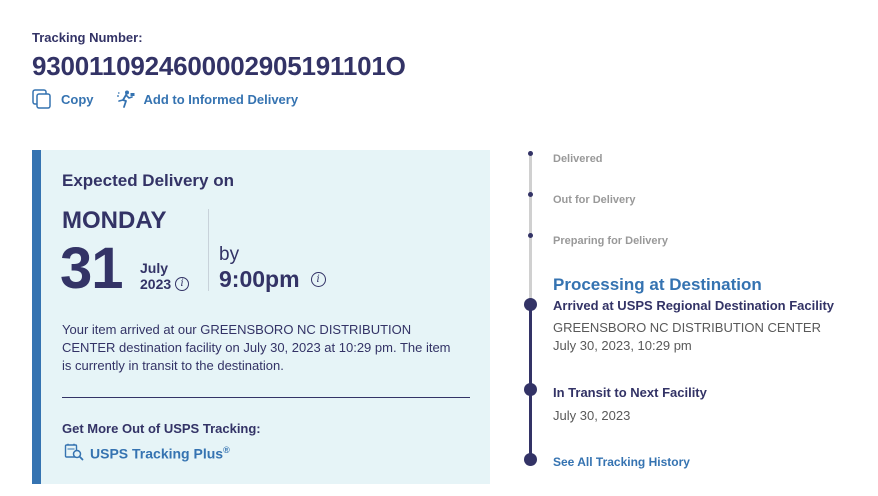 Image resolution: width=878 pixels, height=496 pixels. What do you see at coordinates (92, 268) in the screenshot?
I see `delivery-date: 31` at bounding box center [92, 268].